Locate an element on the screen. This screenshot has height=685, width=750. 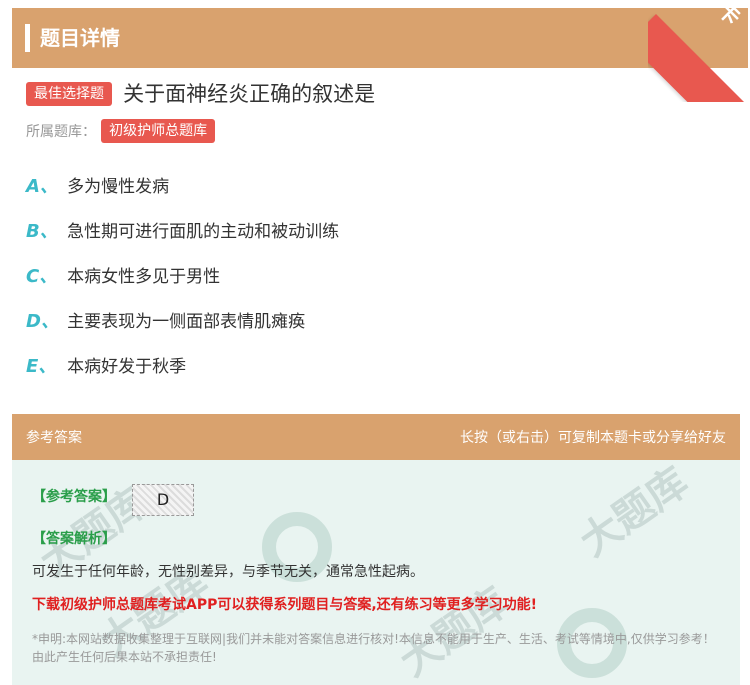
question-type-badge: 最佳选择题 is located at coordinates (69, 94).